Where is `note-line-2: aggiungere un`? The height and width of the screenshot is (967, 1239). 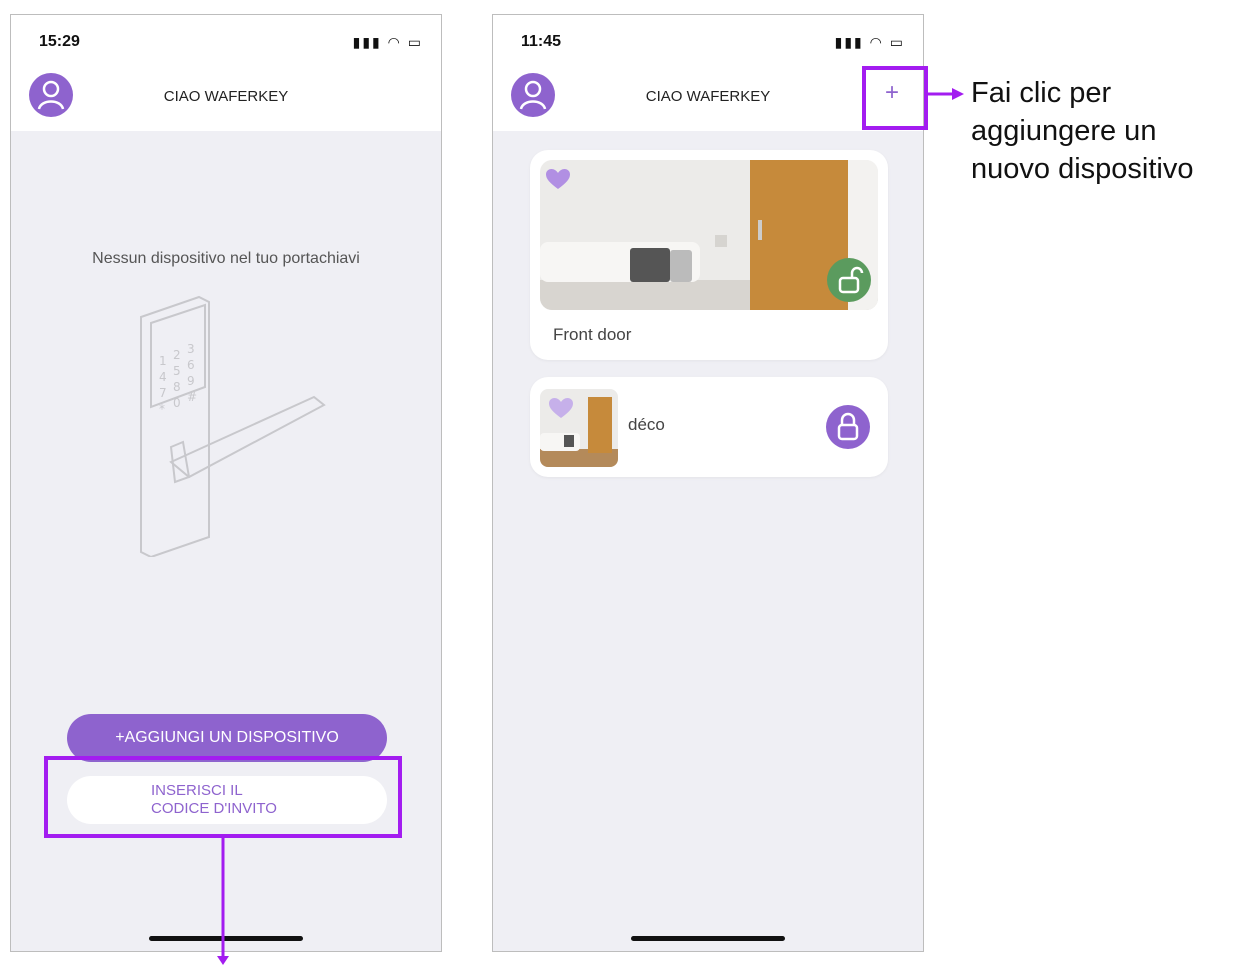 note-line-2: aggiungere un is located at coordinates (1064, 131).